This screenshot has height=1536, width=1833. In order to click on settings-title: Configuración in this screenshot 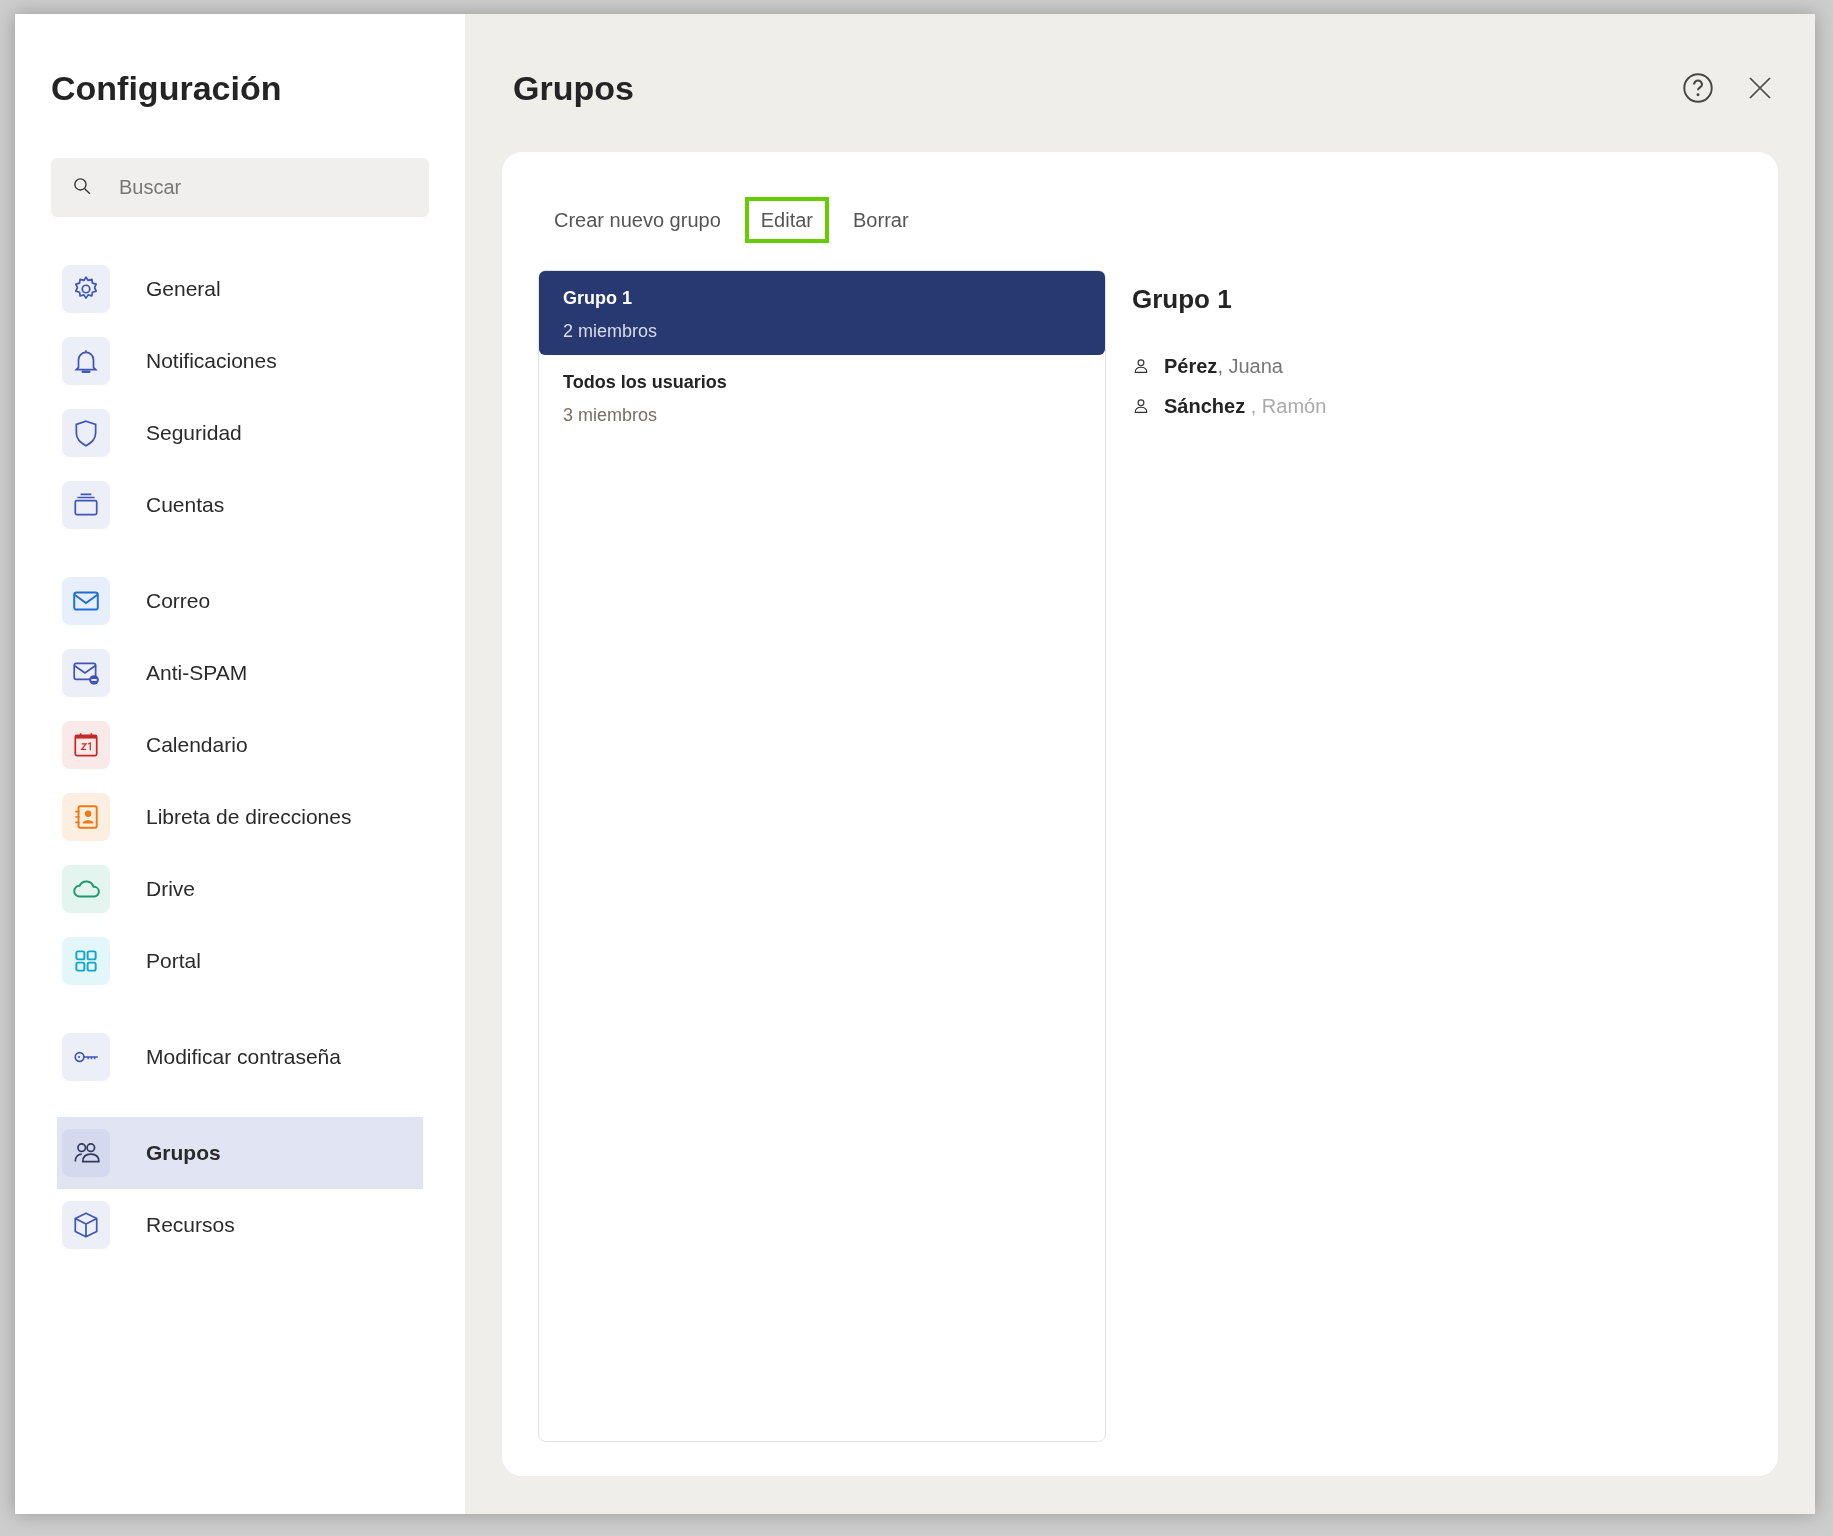, I will do `click(167, 88)`.